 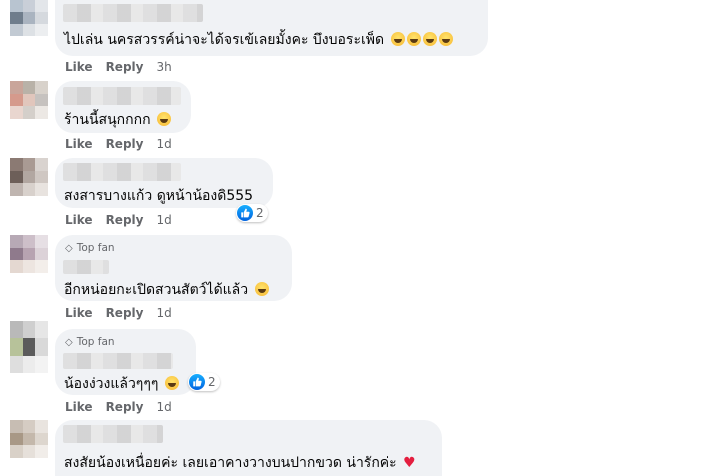 What do you see at coordinates (107, 120) in the screenshot?
I see `comment-text: ร้านนี้สนุกกกก` at bounding box center [107, 120].